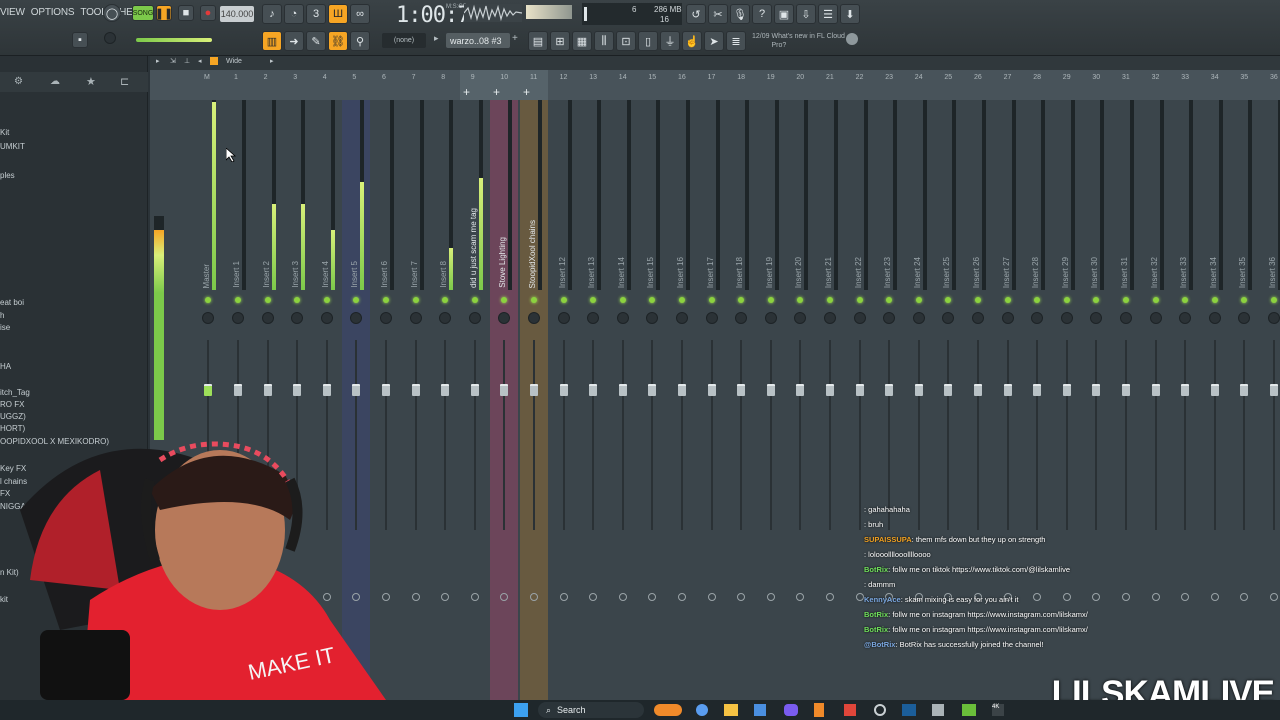 The width and height of the screenshot is (1280, 720). What do you see at coordinates (668, 710) in the screenshot?
I see `widget-icon` at bounding box center [668, 710].